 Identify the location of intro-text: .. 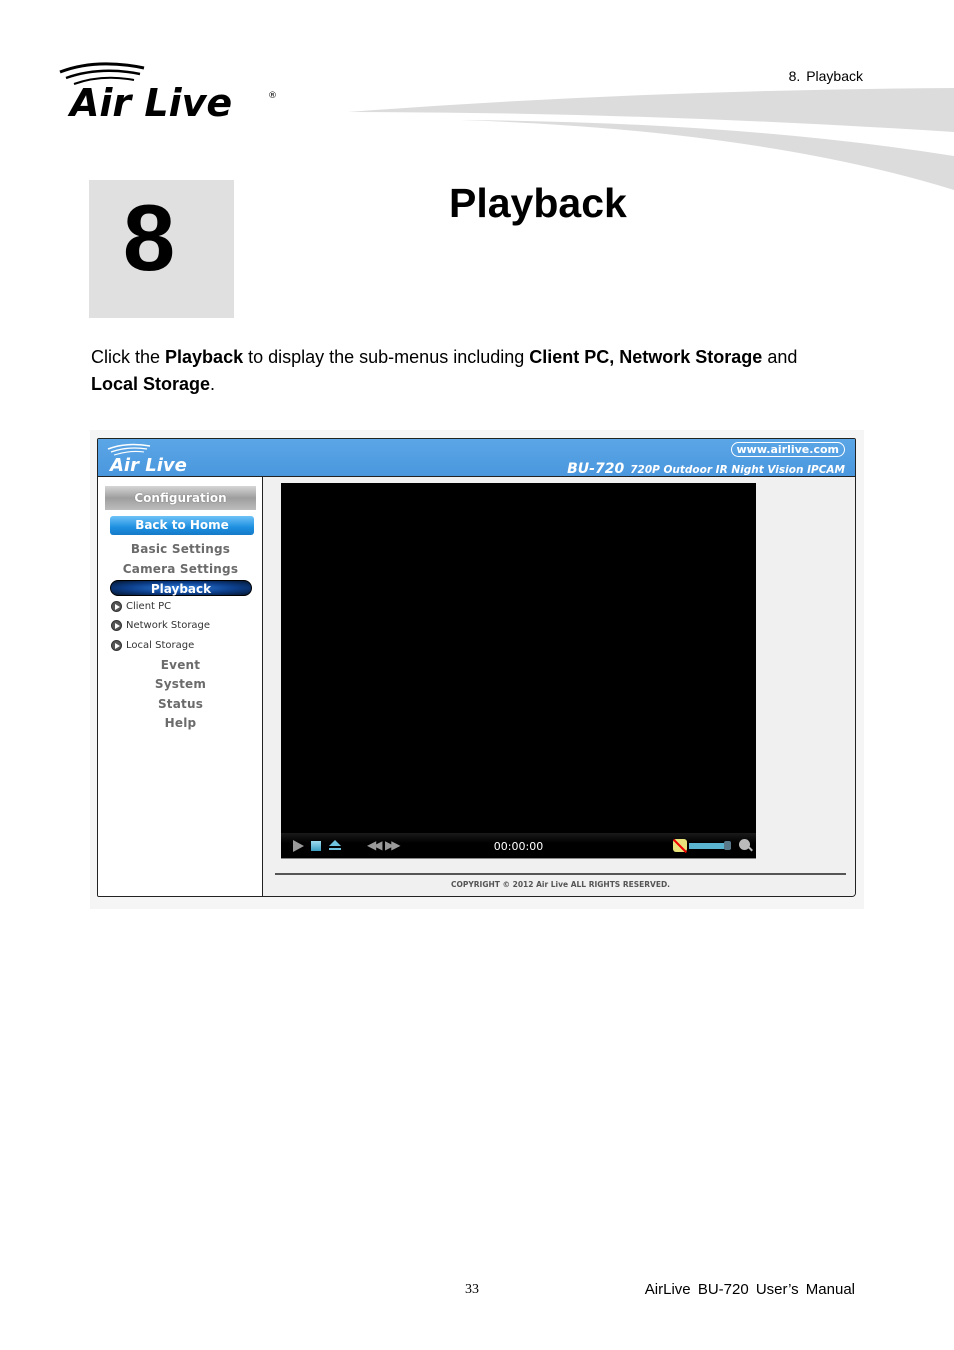
(213, 384).